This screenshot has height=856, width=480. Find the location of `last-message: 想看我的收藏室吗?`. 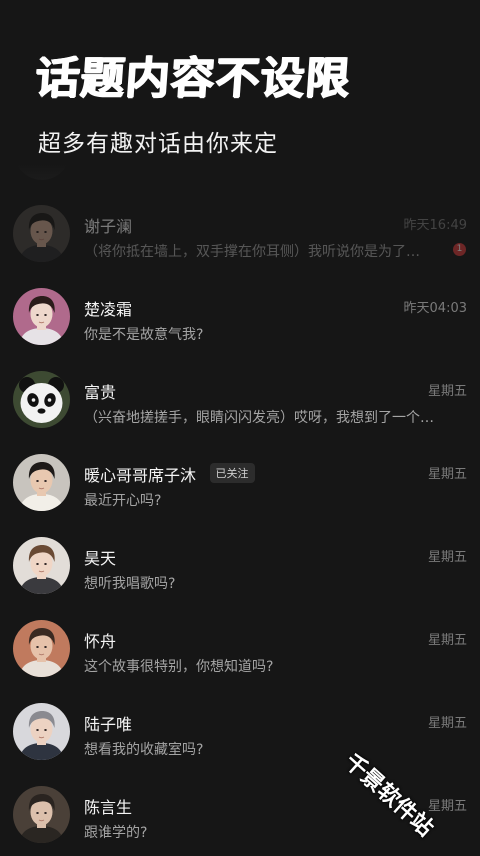

last-message: 想看我的收藏室吗? is located at coordinates (144, 750).